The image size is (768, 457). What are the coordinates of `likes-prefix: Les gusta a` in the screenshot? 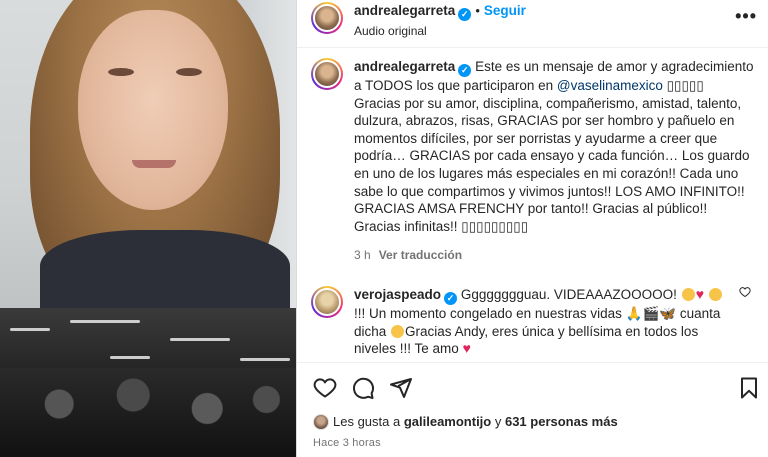 It's located at (368, 421).